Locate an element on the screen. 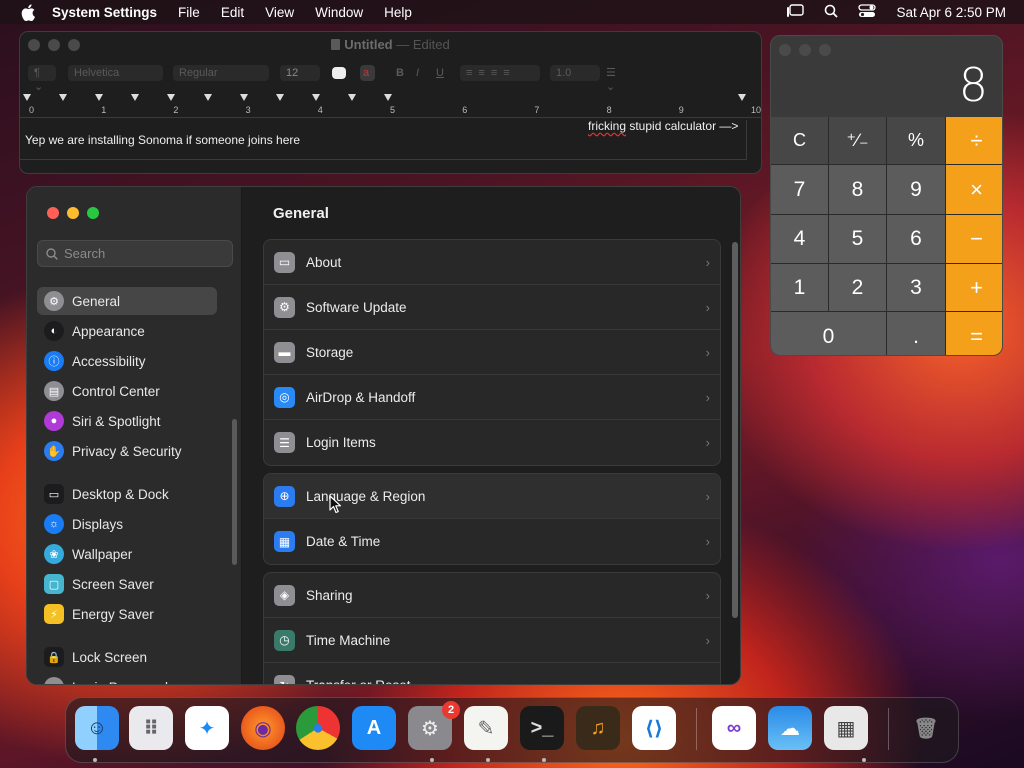  menu-window: Window is located at coordinates (339, 12).